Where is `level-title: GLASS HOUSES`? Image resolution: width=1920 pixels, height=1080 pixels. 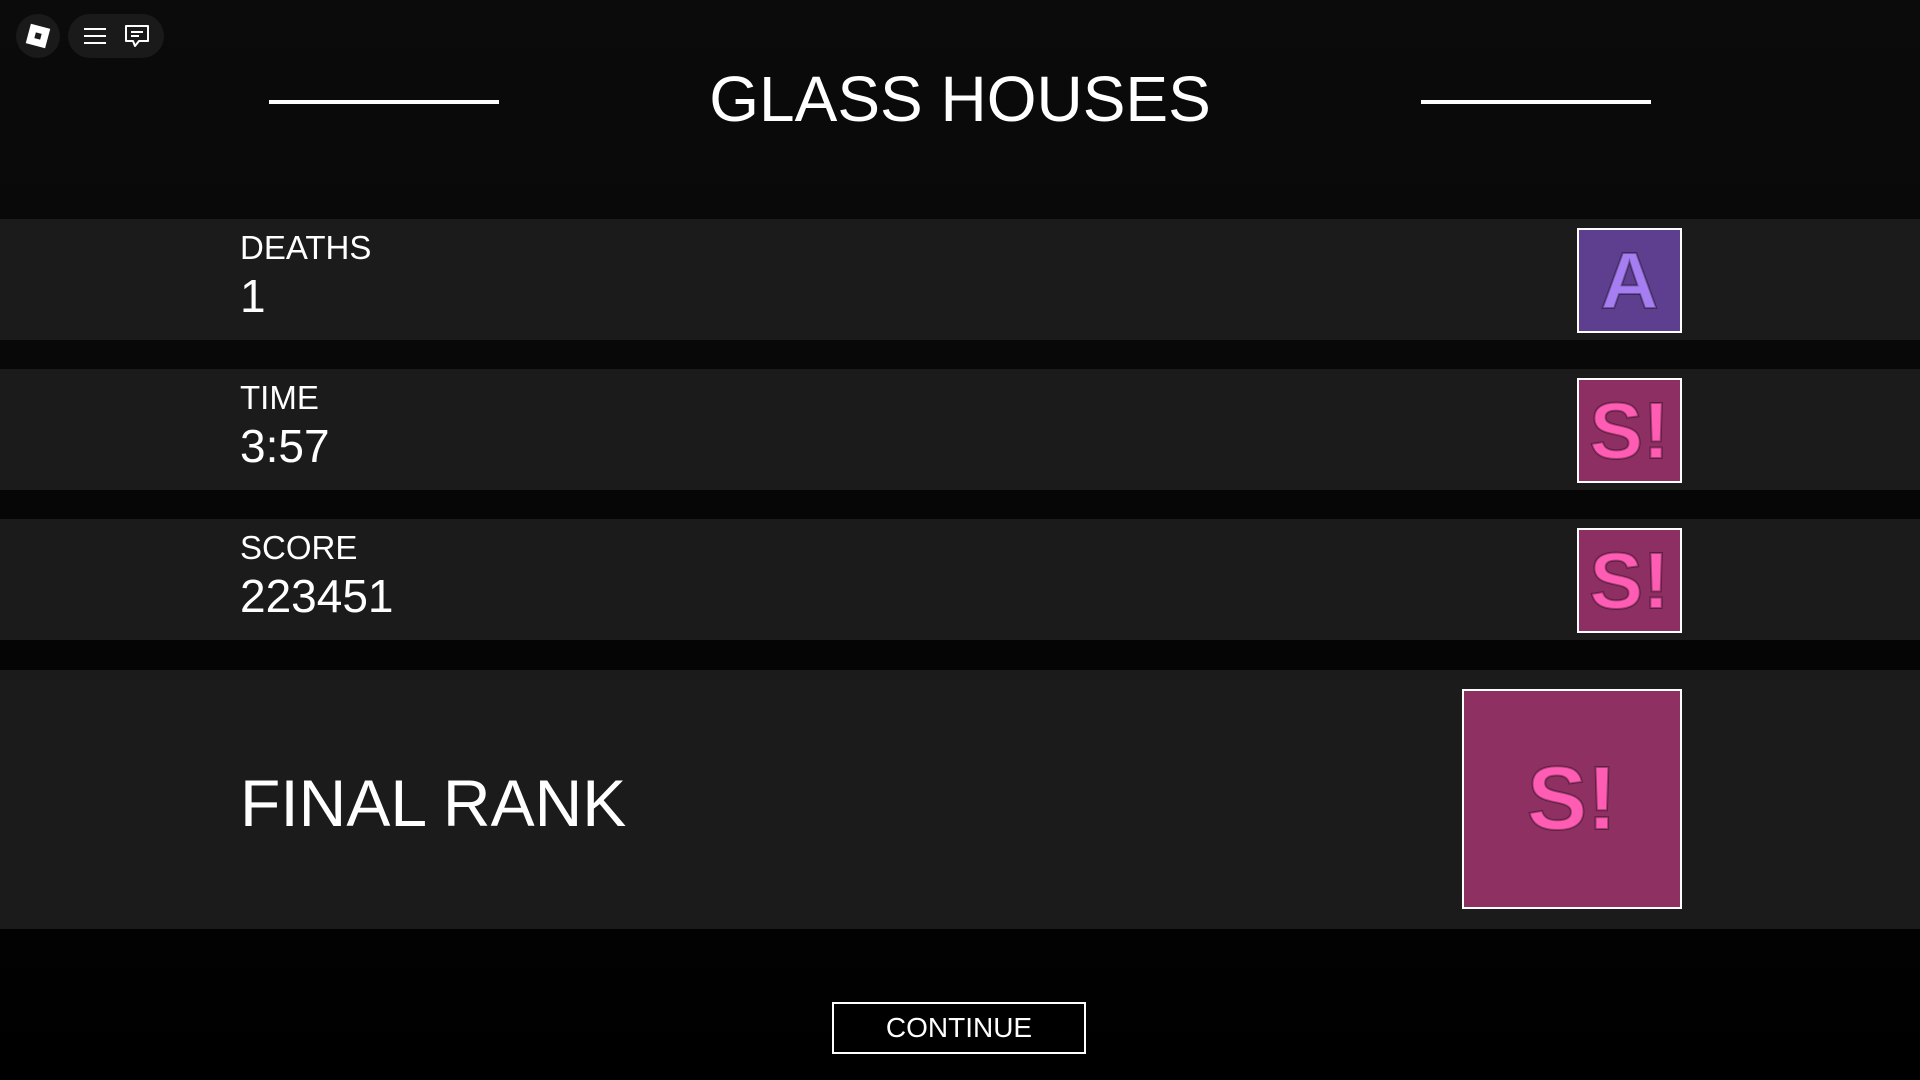
level-title: GLASS HOUSES is located at coordinates (960, 99).